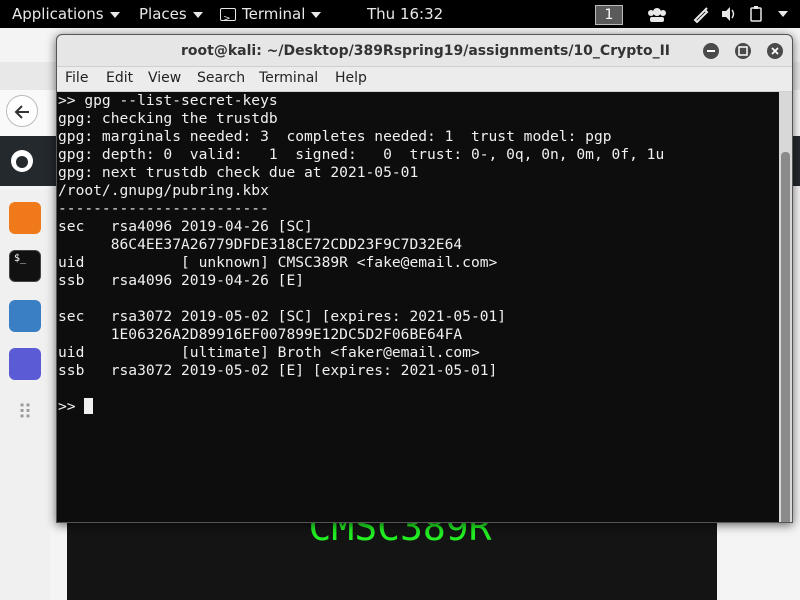 Image resolution: width=800 pixels, height=600 pixels. What do you see at coordinates (701, 14) in the screenshot?
I see `pen-icon` at bounding box center [701, 14].